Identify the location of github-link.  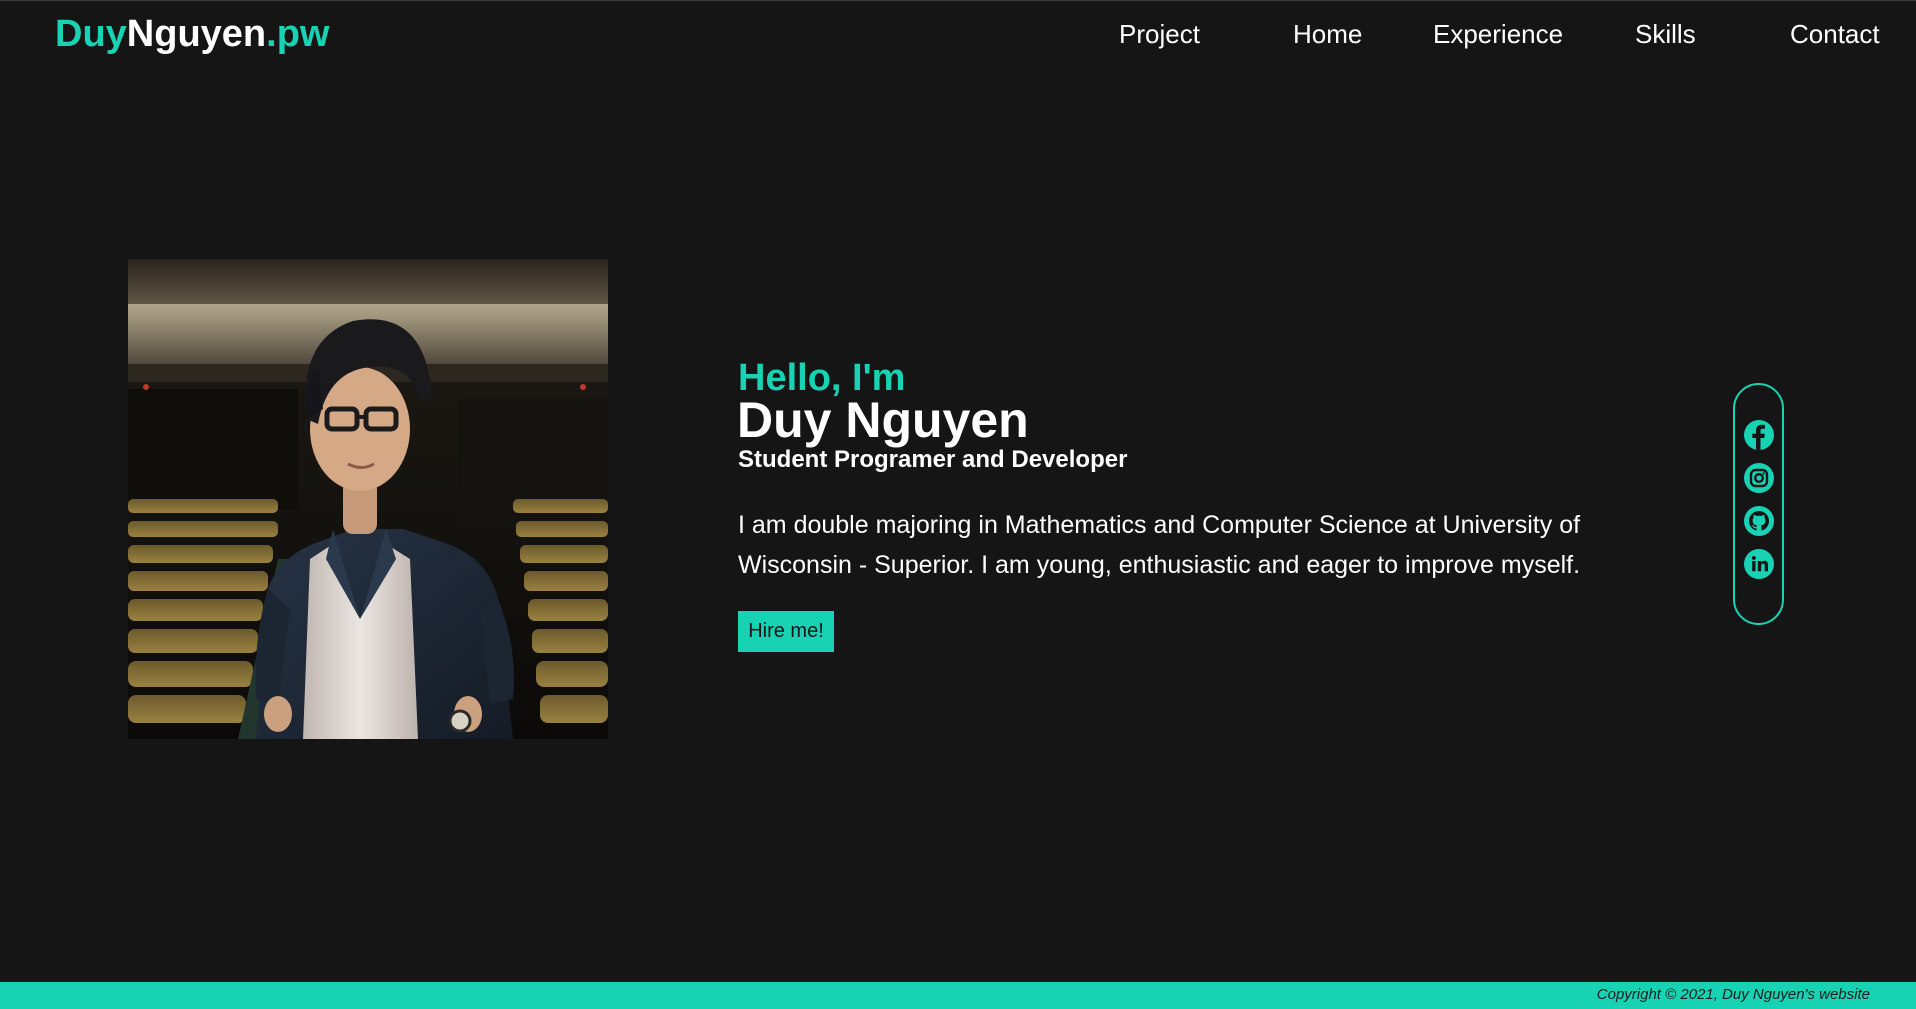
(1759, 521).